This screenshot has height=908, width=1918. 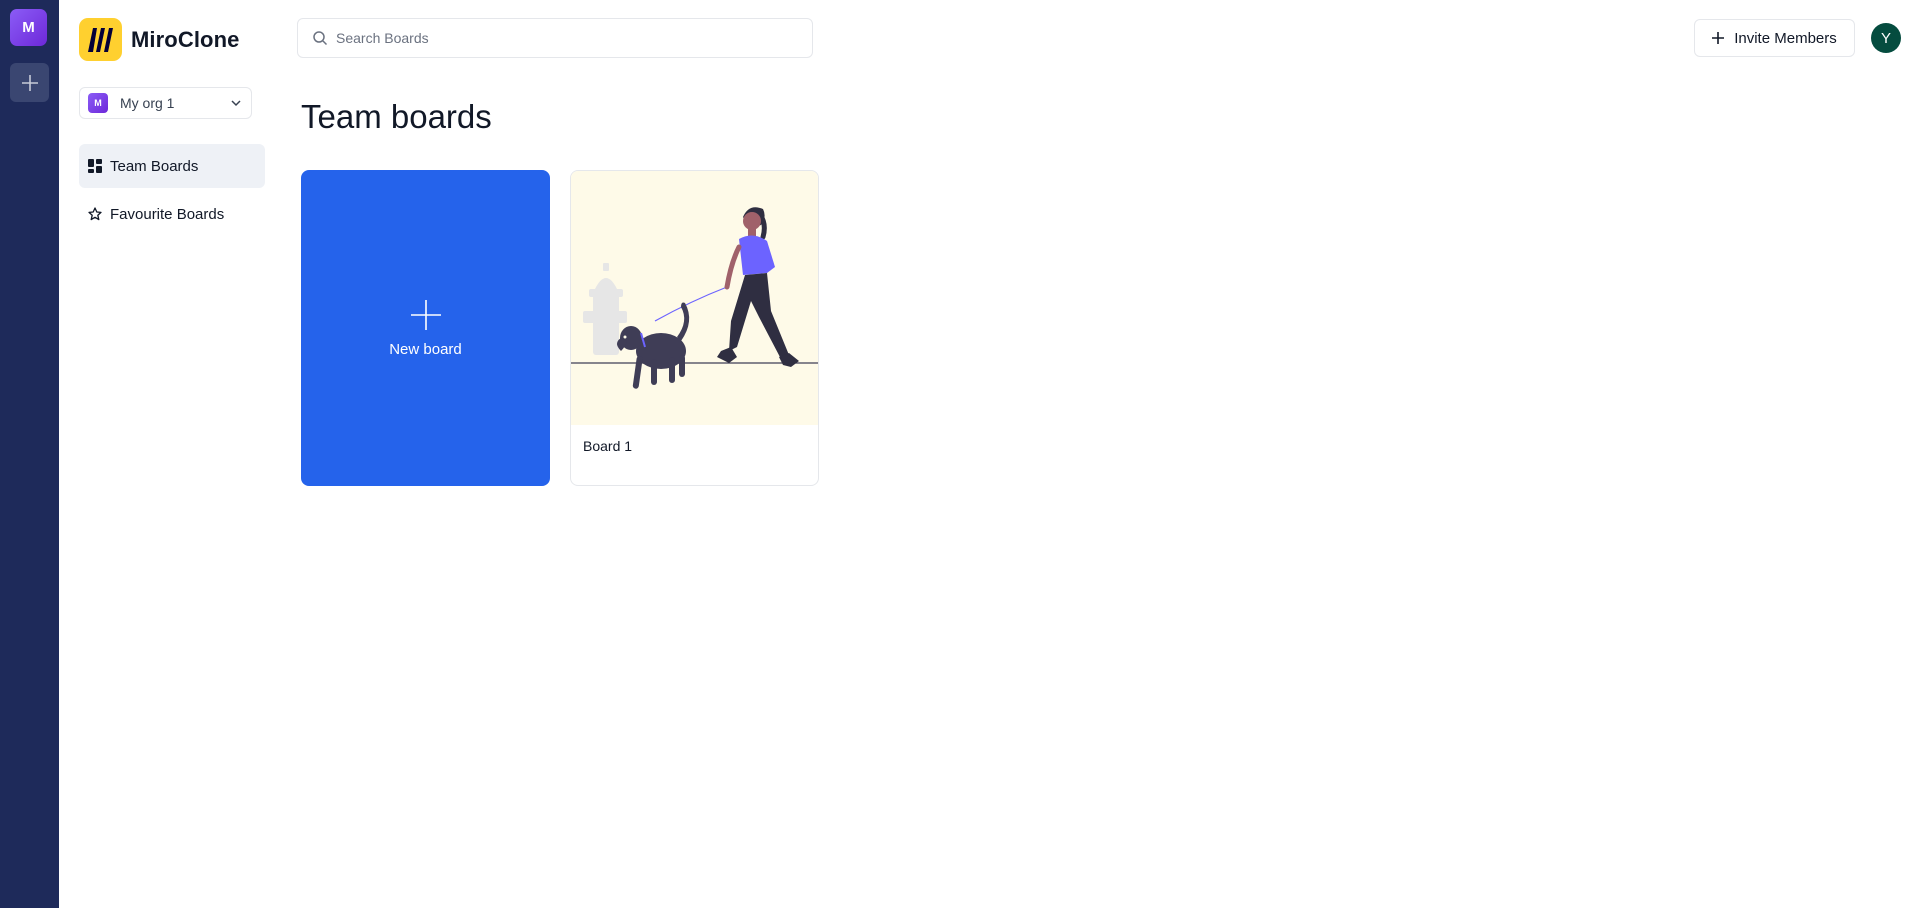 I want to click on woman-walking-dog-illustration, so click(x=694, y=298).